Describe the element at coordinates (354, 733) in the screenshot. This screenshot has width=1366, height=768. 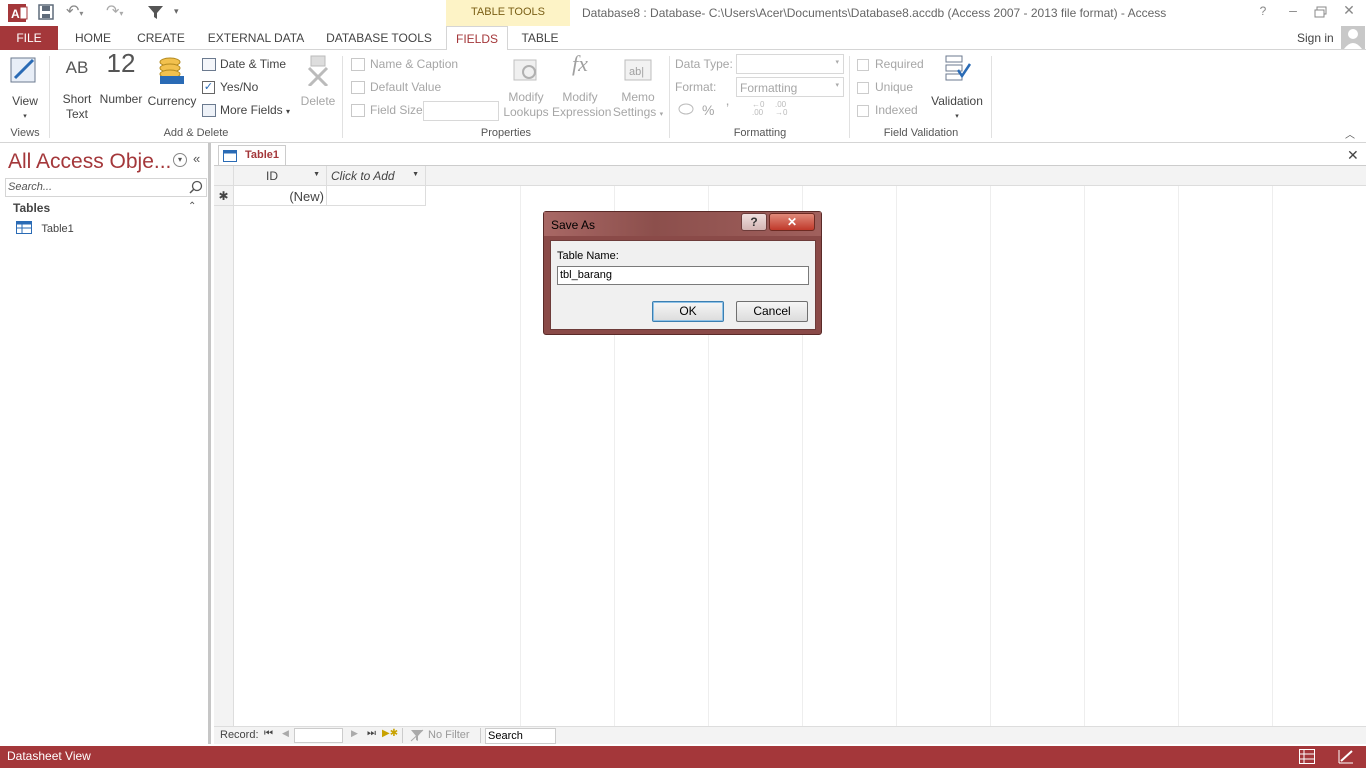
I see `next-record-icon: ▶` at that location.